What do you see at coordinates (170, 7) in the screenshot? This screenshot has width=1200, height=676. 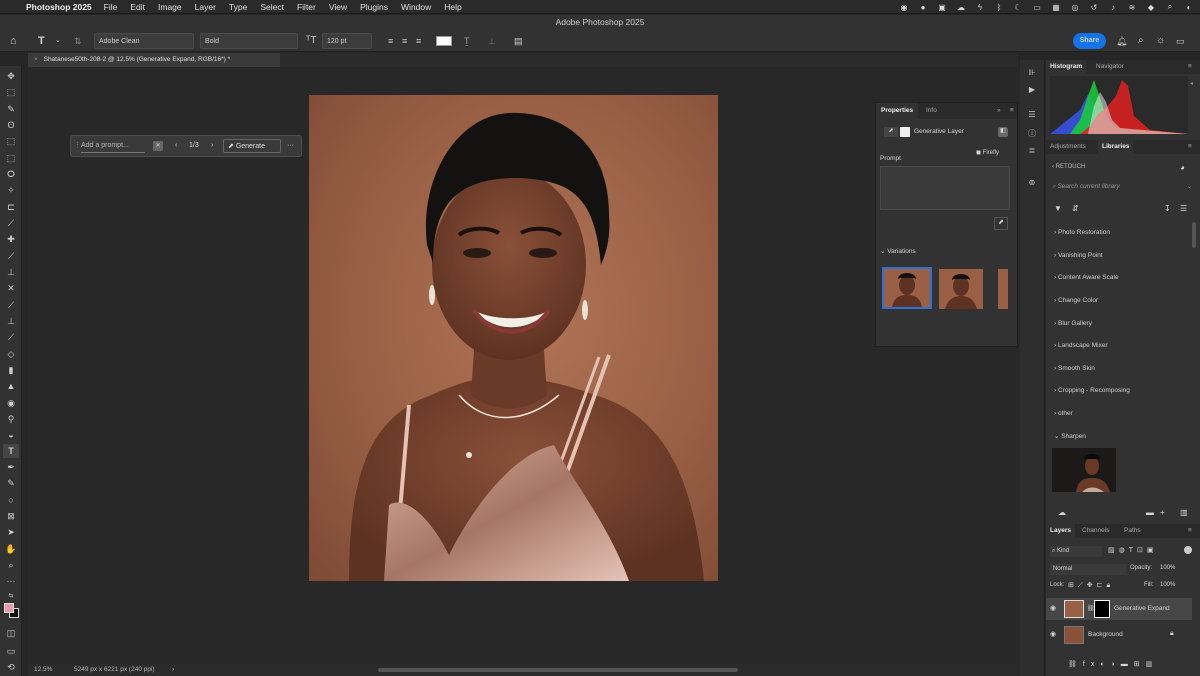 I see `menu-image: Image` at bounding box center [170, 7].